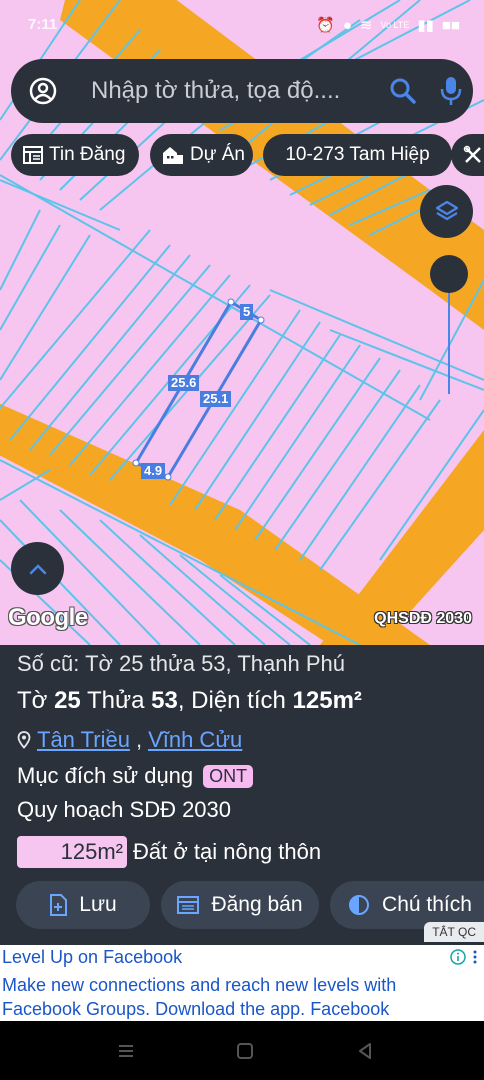  I want to click on edge-label-bottom: 4.9, so click(153, 471).